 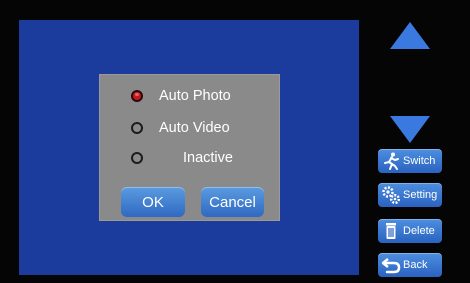 I want to click on option-inactive: Inactive, so click(x=201, y=158).